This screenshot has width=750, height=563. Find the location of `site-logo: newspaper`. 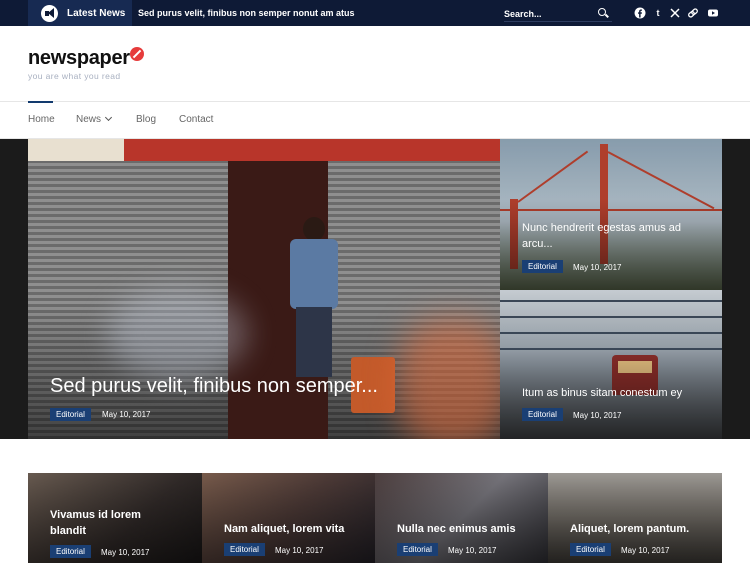

site-logo: newspaper is located at coordinates (86, 58).